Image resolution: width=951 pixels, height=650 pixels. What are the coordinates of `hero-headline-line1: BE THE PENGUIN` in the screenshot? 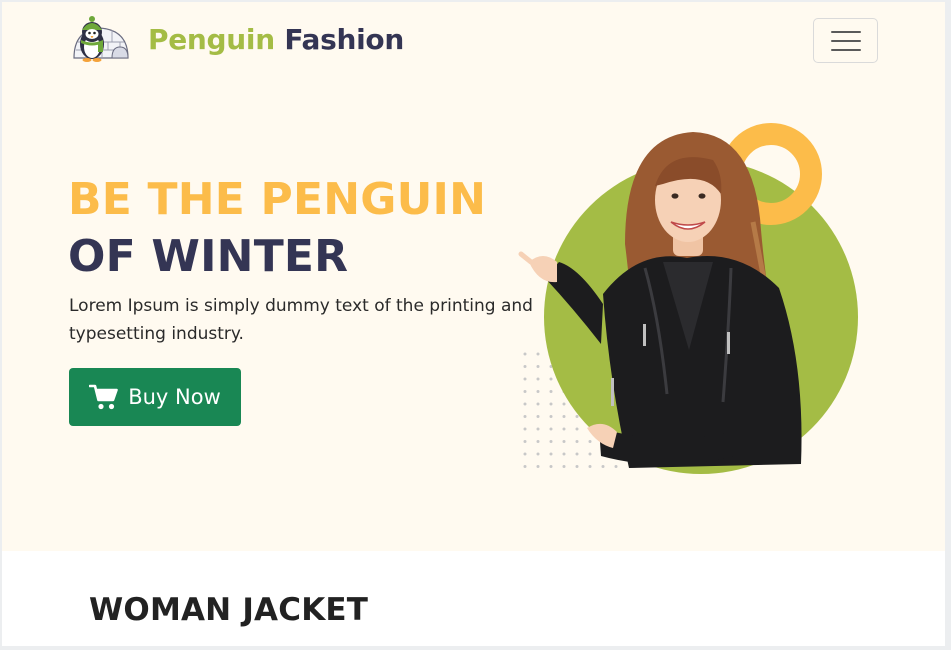 It's located at (277, 199).